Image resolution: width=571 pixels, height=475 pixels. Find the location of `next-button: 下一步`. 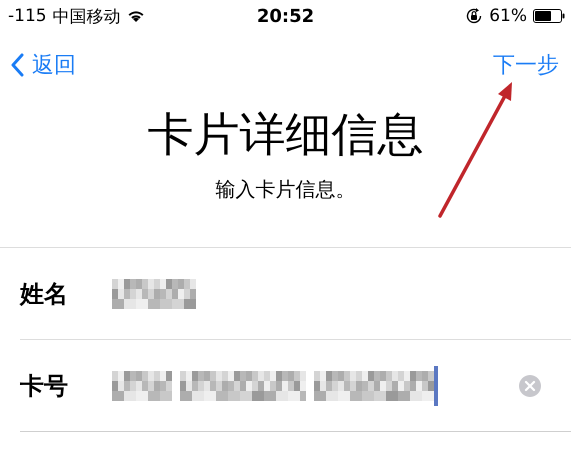

next-button: 下一步 is located at coordinates (526, 65).